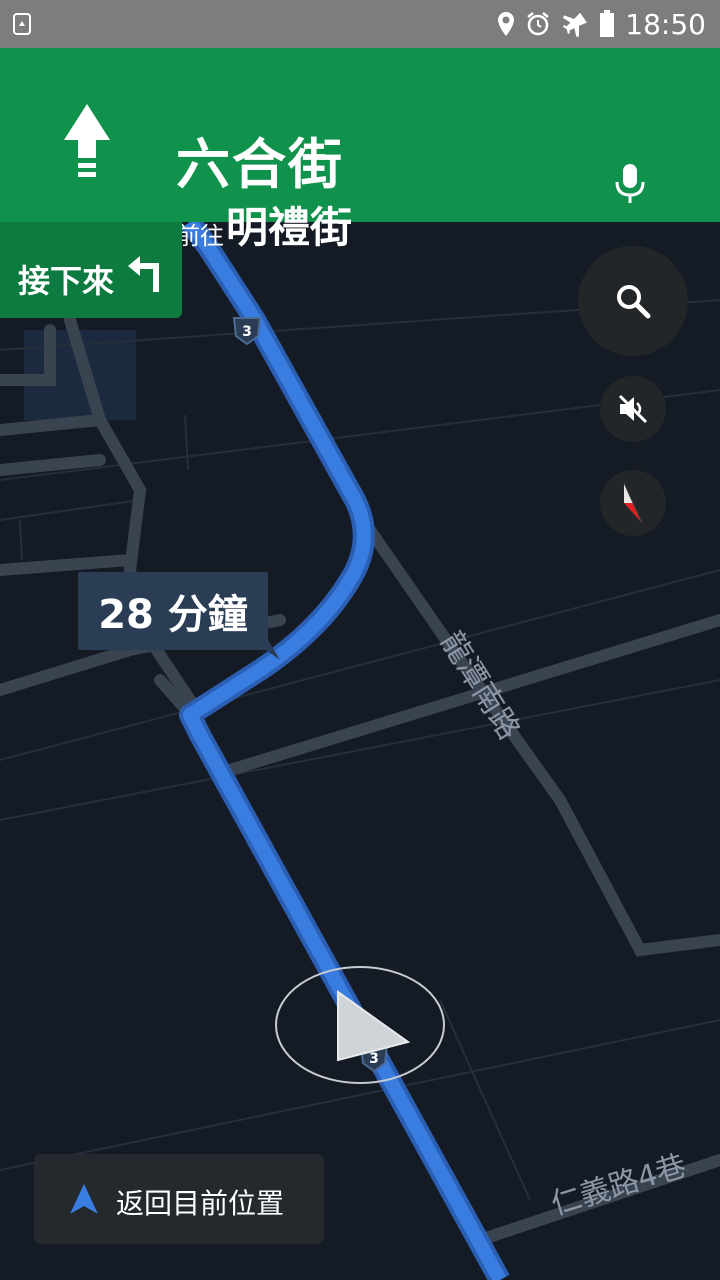  What do you see at coordinates (87, 140) in the screenshot?
I see `straight-arrow-icon` at bounding box center [87, 140].